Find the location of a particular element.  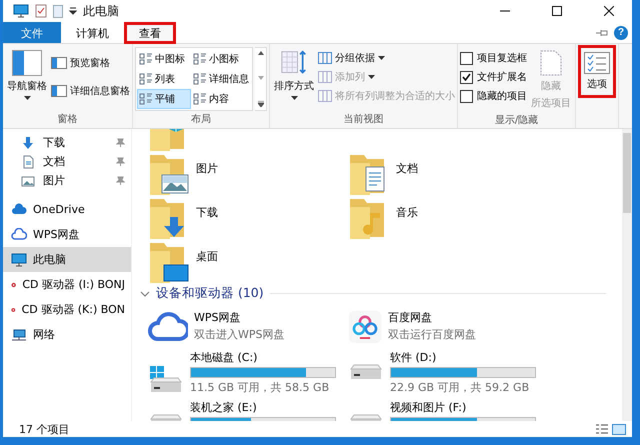

group-label: 当前视图 is located at coordinates (363, 119).